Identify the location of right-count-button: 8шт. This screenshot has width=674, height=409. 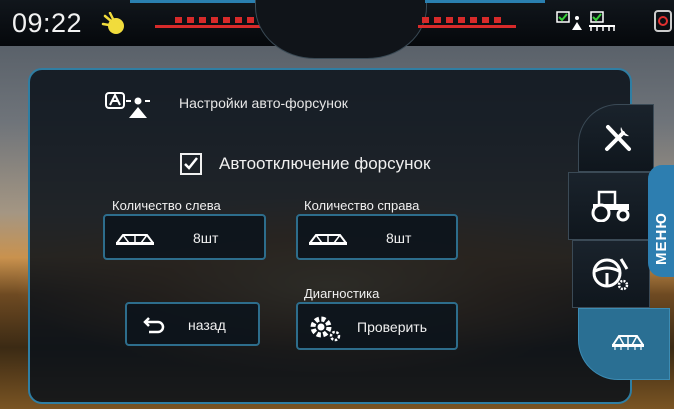
(377, 237).